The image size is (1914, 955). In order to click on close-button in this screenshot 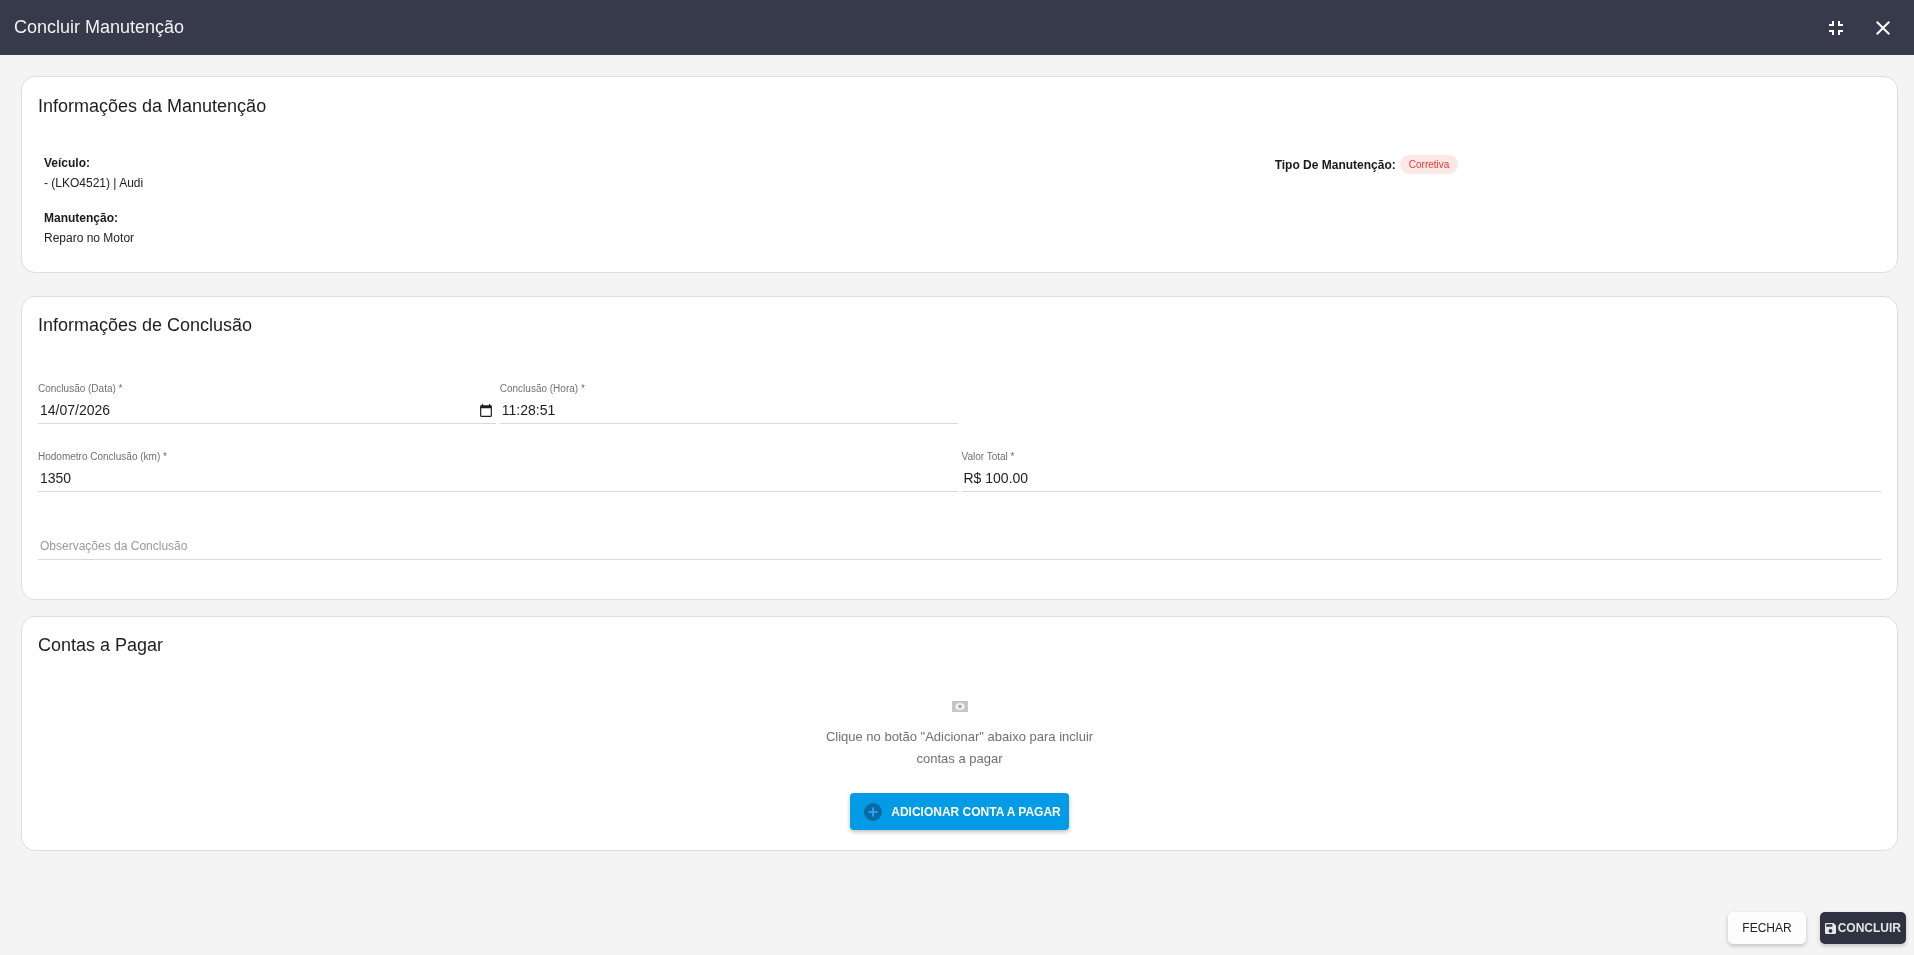, I will do `click(1883, 27)`.